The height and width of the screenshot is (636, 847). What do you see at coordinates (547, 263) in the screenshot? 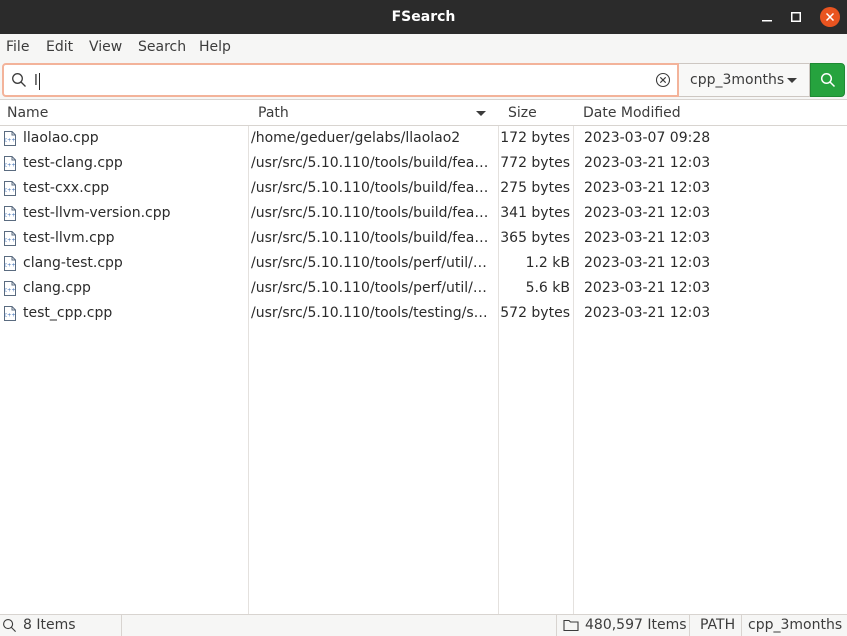
I see `file-size-cell: 1.2 kB` at bounding box center [547, 263].